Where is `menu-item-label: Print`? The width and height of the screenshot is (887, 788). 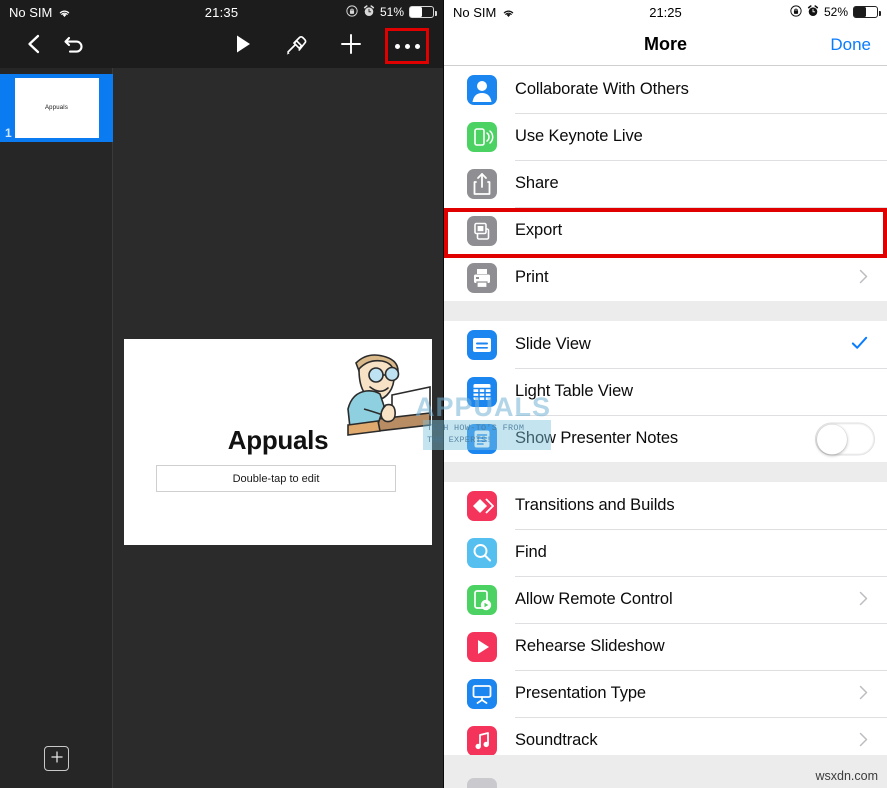
menu-item-label: Print is located at coordinates (532, 277).